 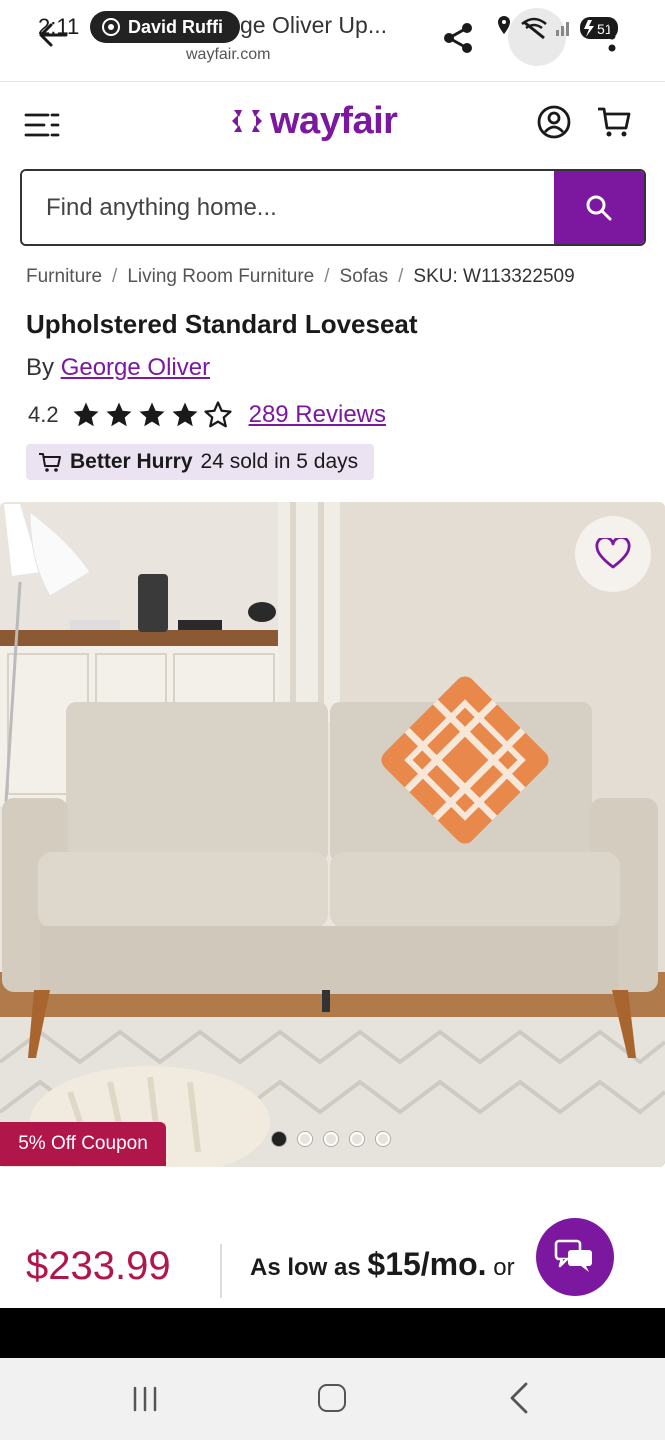 I want to click on search-input, so click(x=288, y=207).